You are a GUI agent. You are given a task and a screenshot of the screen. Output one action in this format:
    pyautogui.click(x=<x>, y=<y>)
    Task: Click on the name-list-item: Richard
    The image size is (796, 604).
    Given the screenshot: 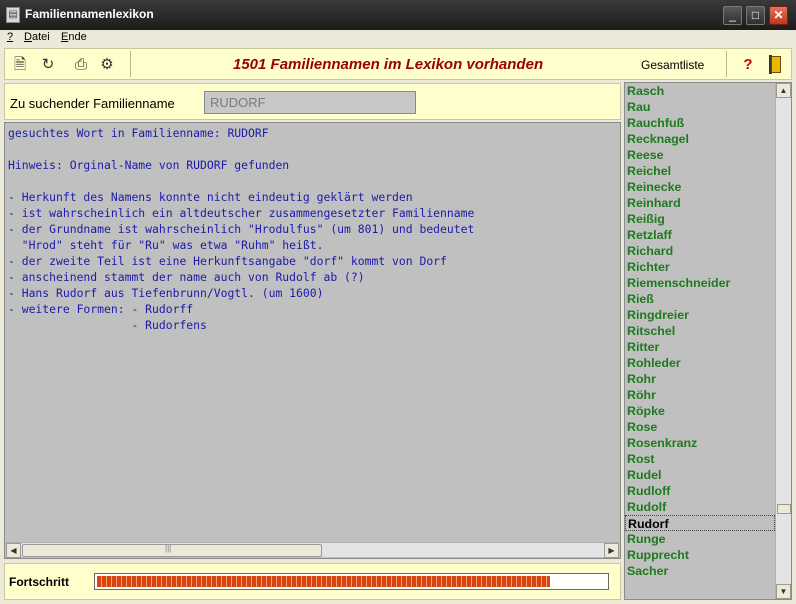 What is the action you would take?
    pyautogui.click(x=700, y=251)
    